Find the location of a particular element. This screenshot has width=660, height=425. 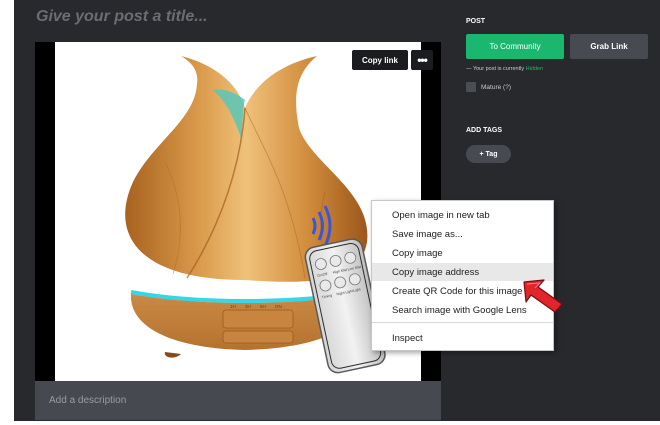

description-placeholder: Add a description is located at coordinates (88, 400).